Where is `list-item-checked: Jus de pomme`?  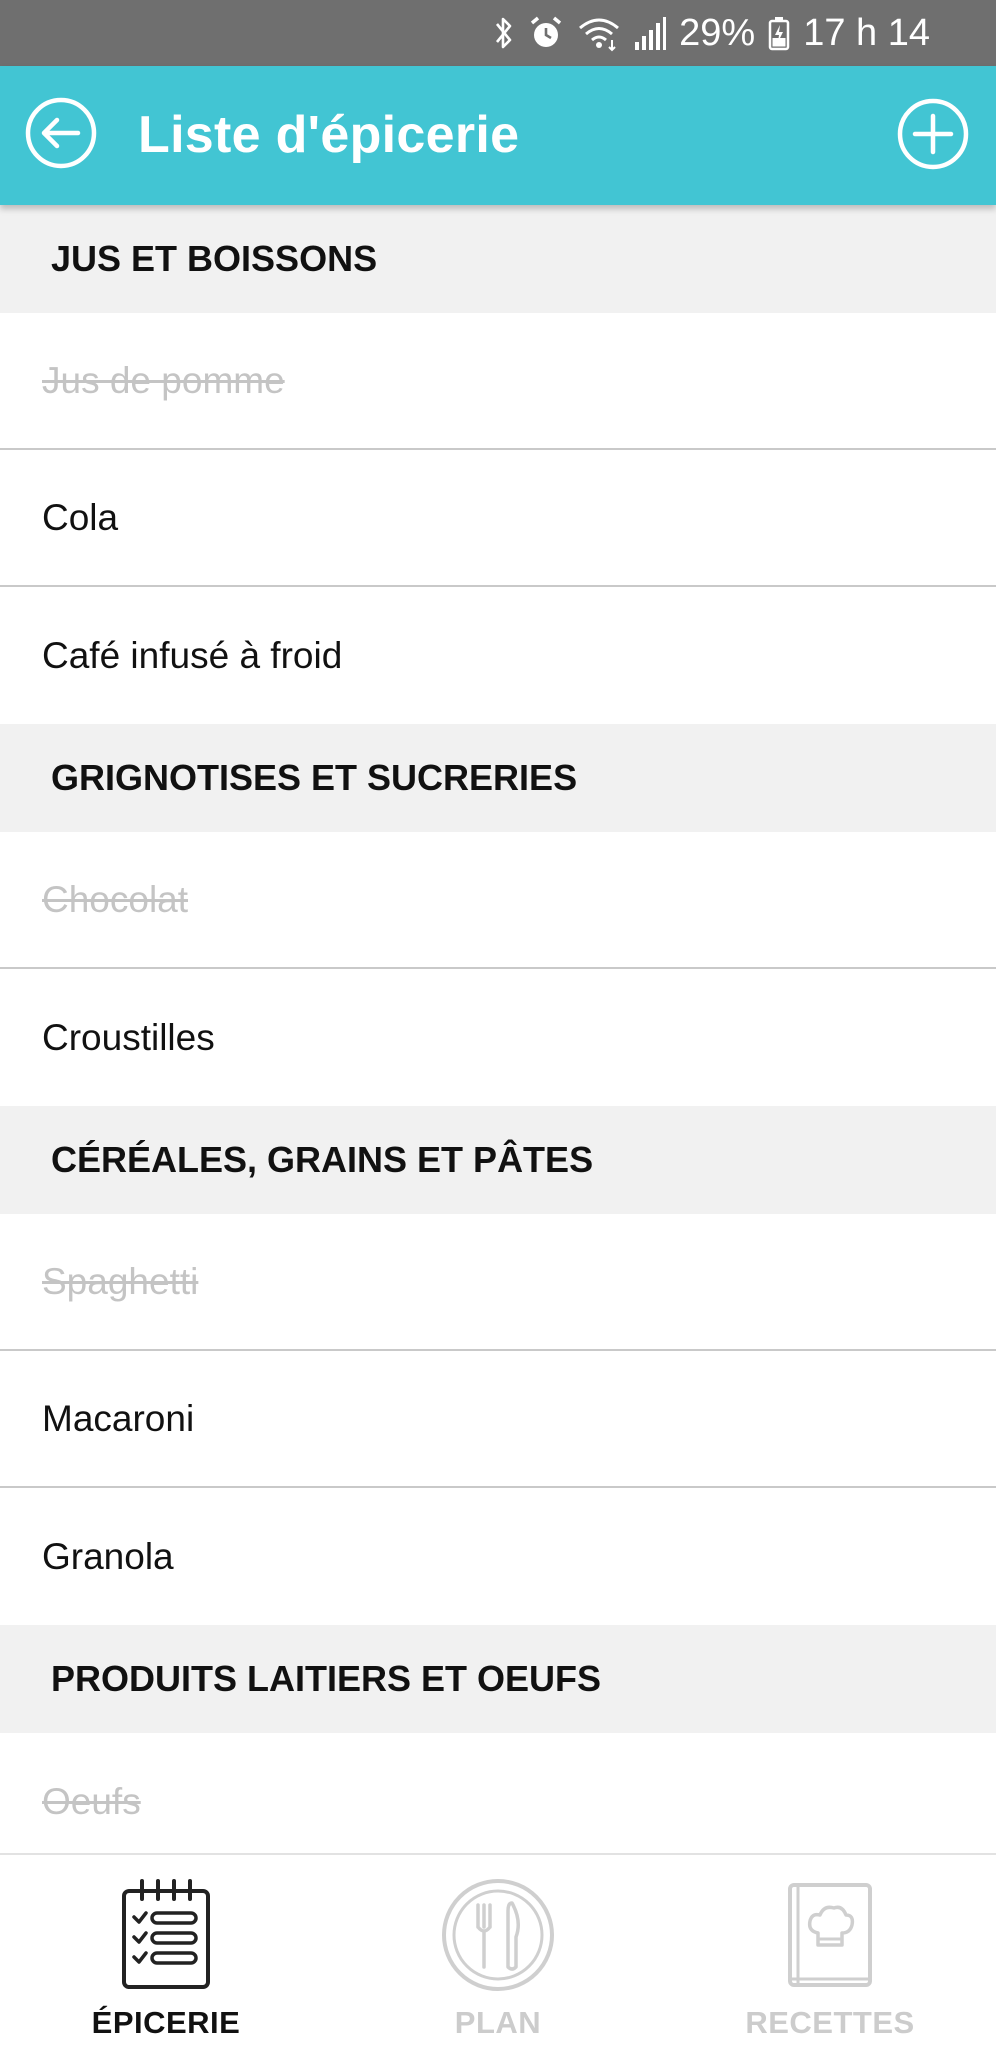
list-item-checked: Jus de pomme is located at coordinates (498, 381).